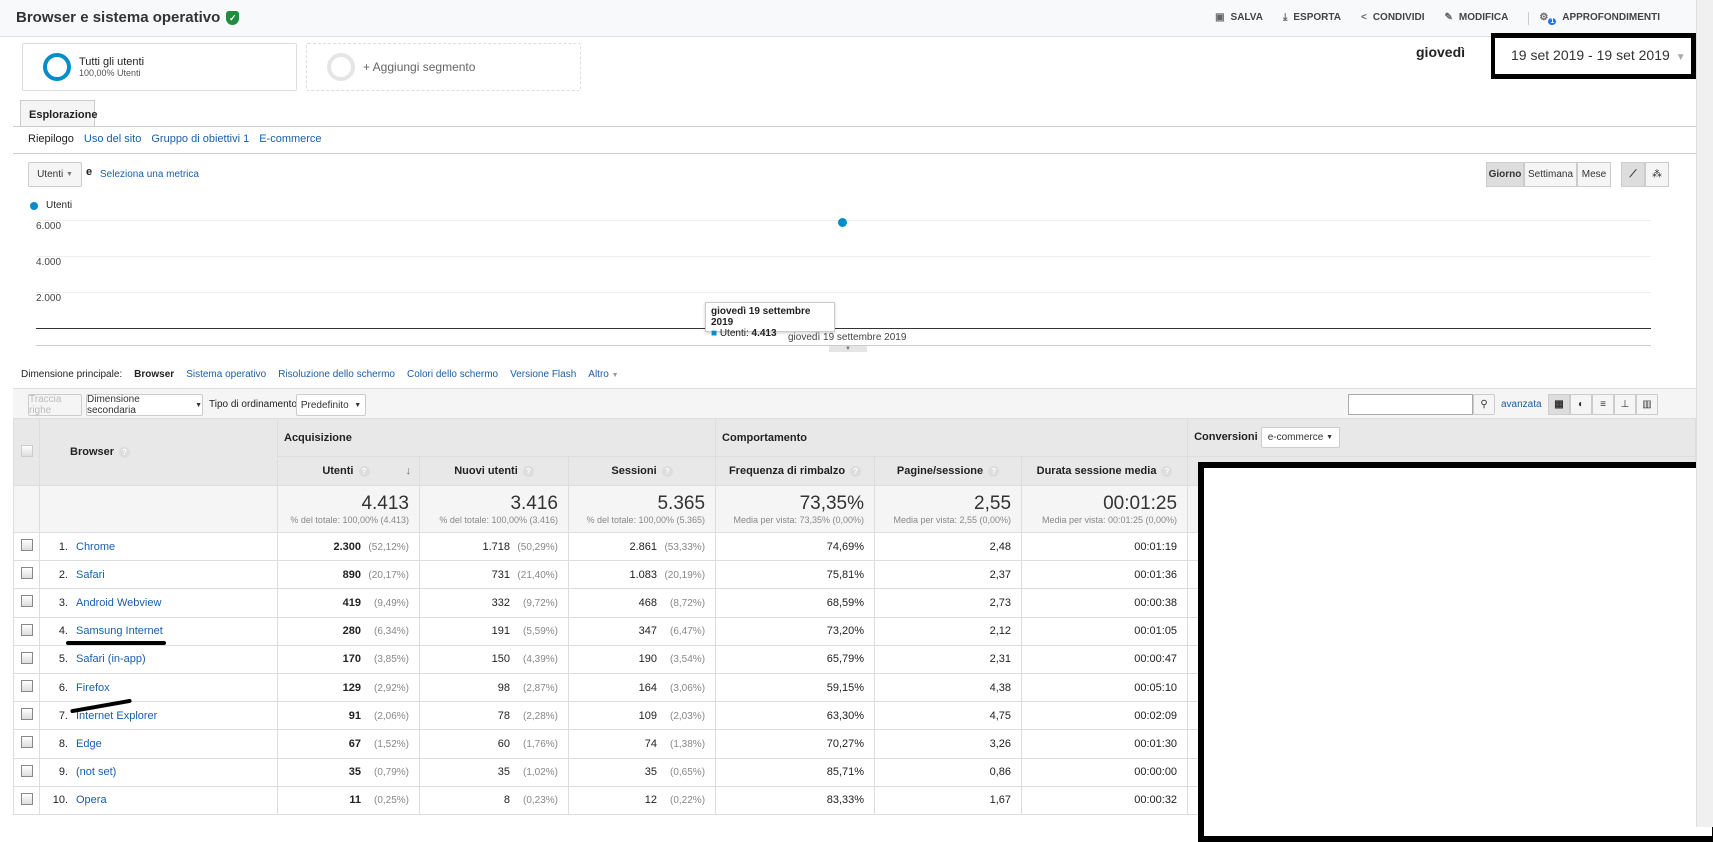 The height and width of the screenshot is (842, 1713). I want to click on sessions-value: 109, so click(648, 715).